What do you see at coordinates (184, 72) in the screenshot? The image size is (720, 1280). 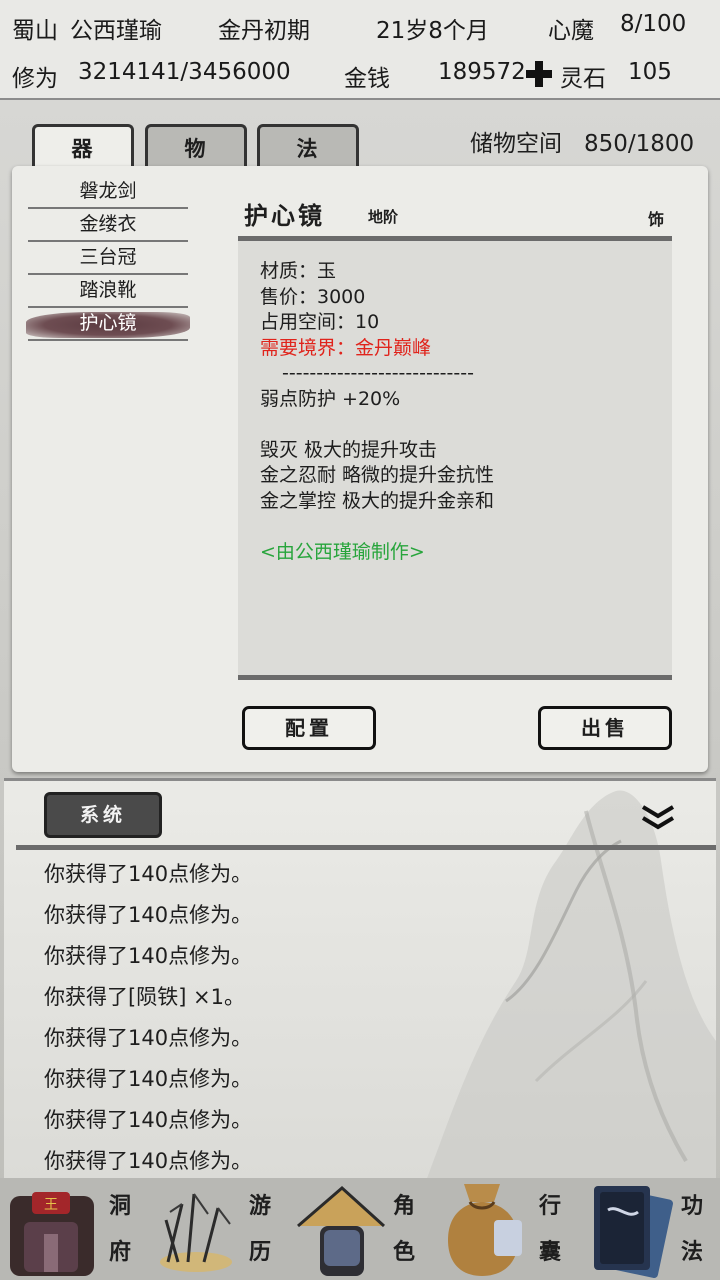 I see `cultivation-value: 3214141/3456000` at bounding box center [184, 72].